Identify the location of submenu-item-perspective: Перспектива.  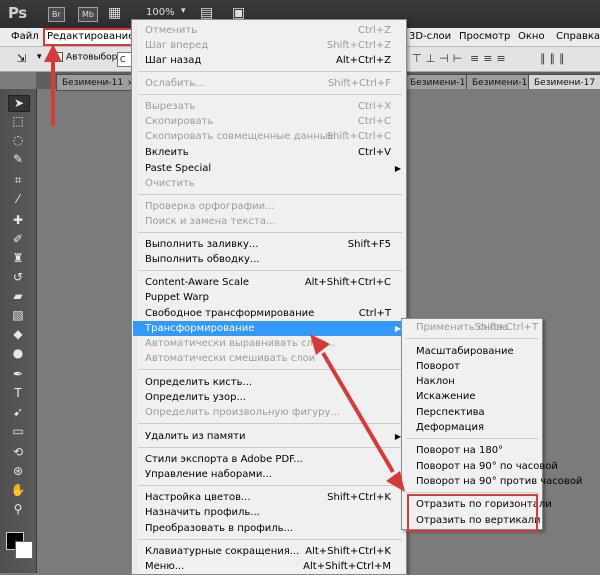
(472, 412).